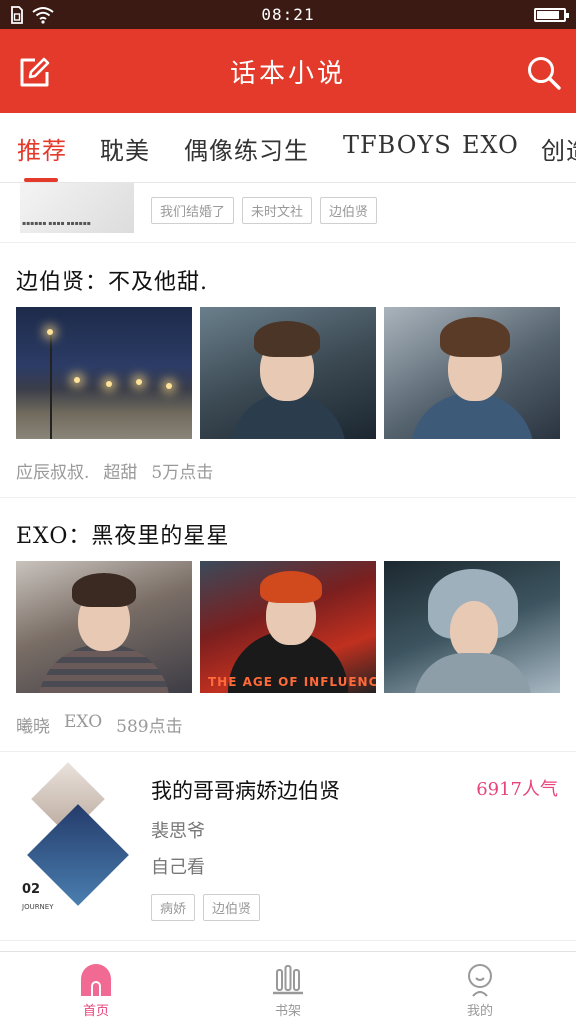 This screenshot has width=576, height=1024. I want to click on status-bar: 08:21, so click(288, 14).